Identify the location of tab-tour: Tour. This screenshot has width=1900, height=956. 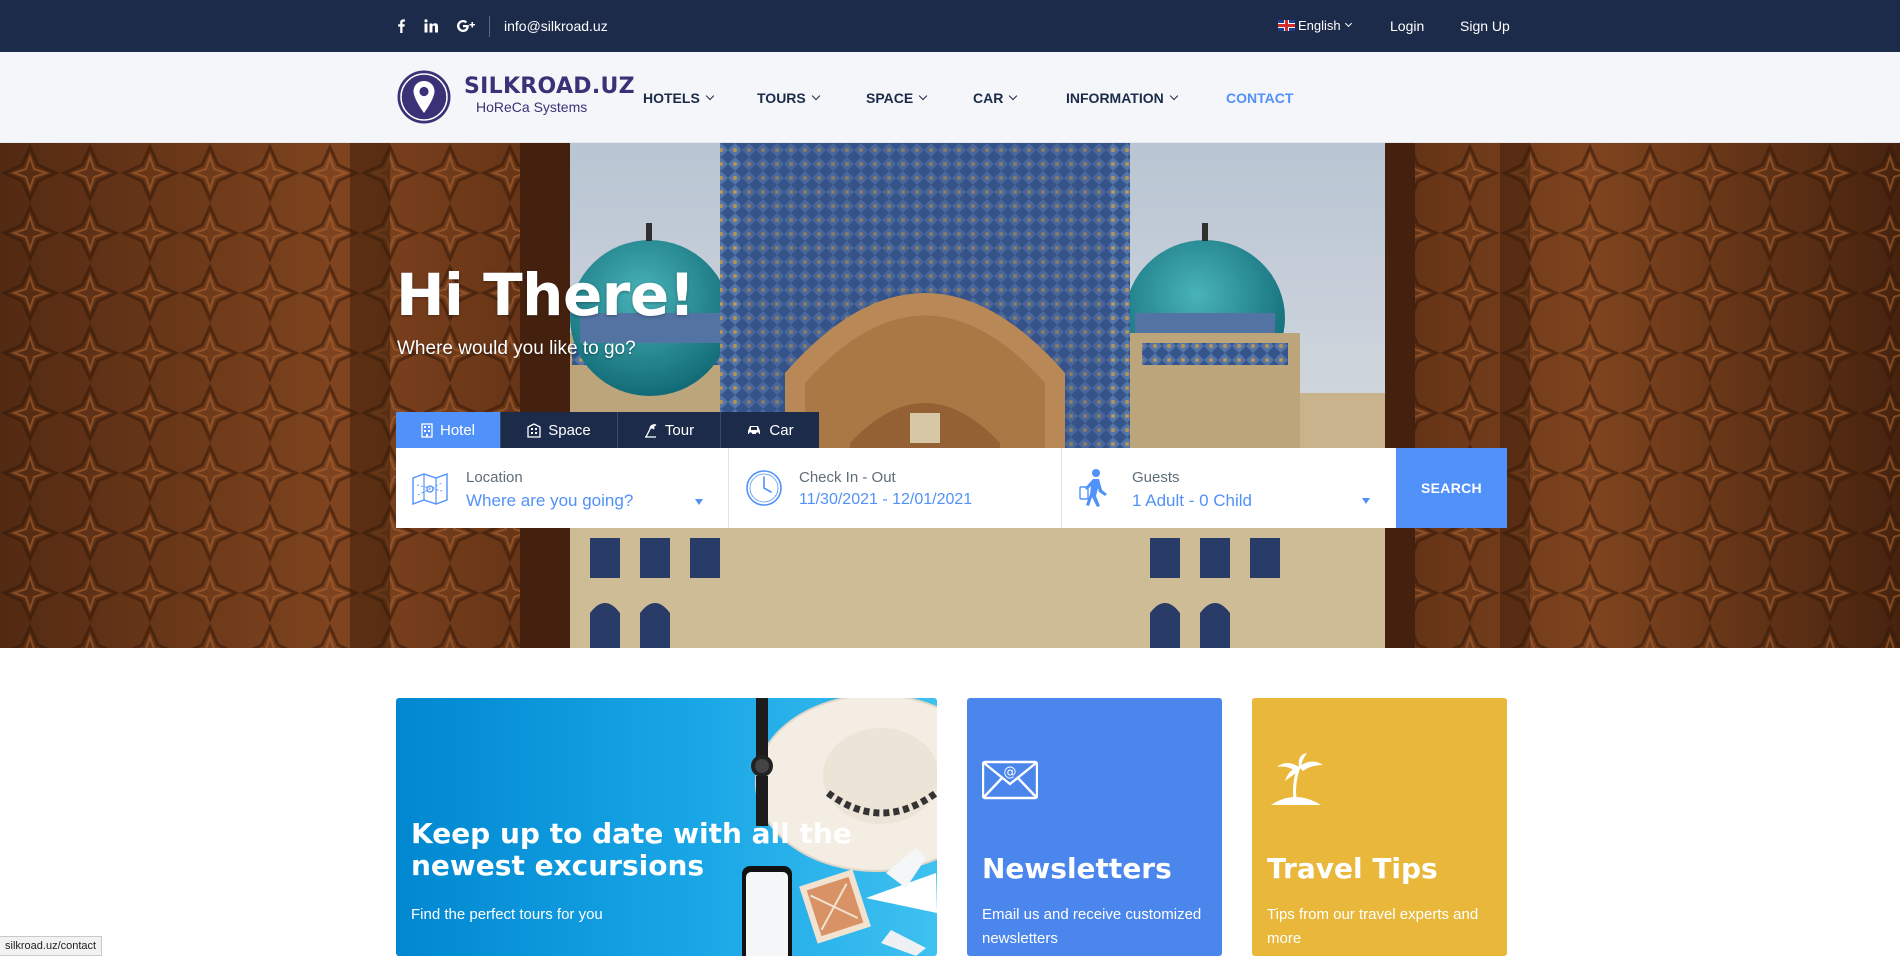
(669, 430).